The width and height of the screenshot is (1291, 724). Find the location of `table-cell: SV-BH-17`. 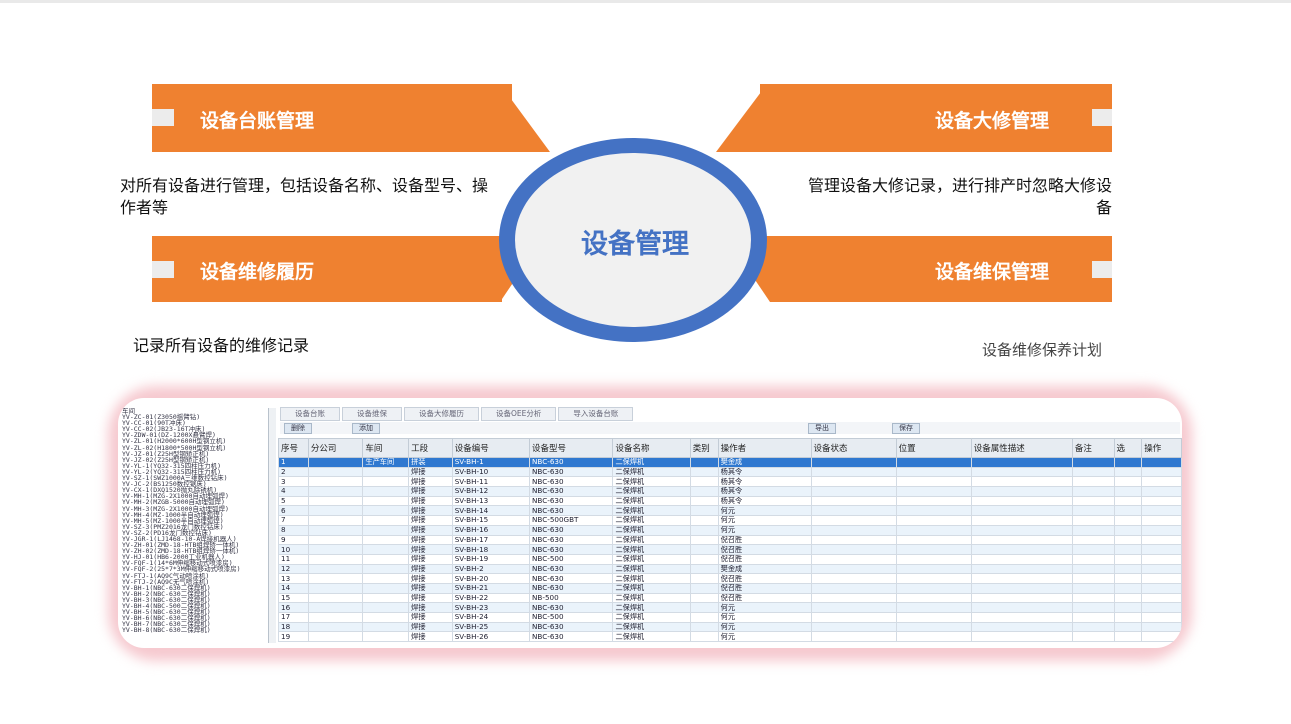

table-cell: SV-BH-17 is located at coordinates (491, 540).